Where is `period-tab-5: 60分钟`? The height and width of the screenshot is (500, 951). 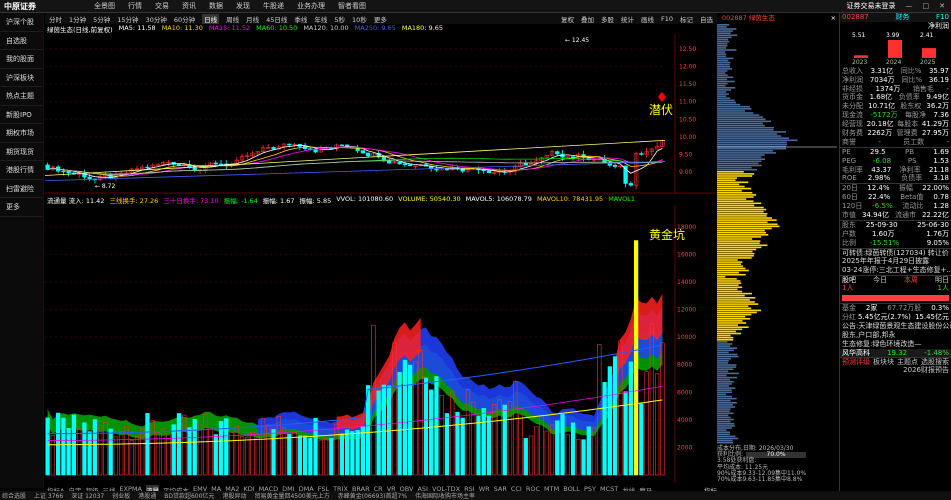
period-tab-5: 60分钟 is located at coordinates (184, 19).